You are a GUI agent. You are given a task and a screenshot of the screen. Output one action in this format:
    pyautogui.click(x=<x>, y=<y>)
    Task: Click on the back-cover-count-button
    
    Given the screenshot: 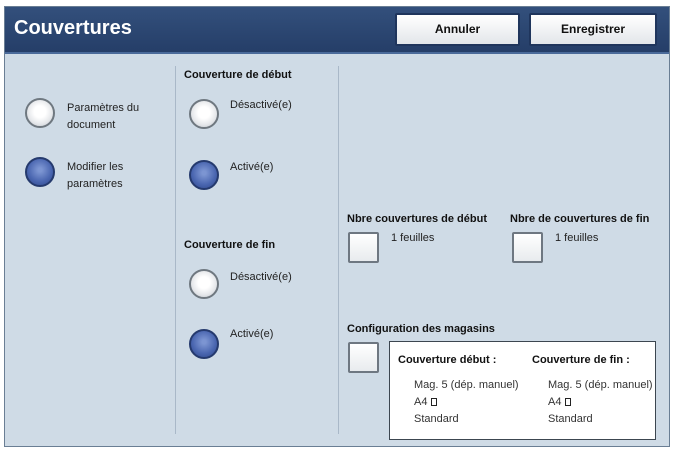 What is the action you would take?
    pyautogui.click(x=527, y=247)
    